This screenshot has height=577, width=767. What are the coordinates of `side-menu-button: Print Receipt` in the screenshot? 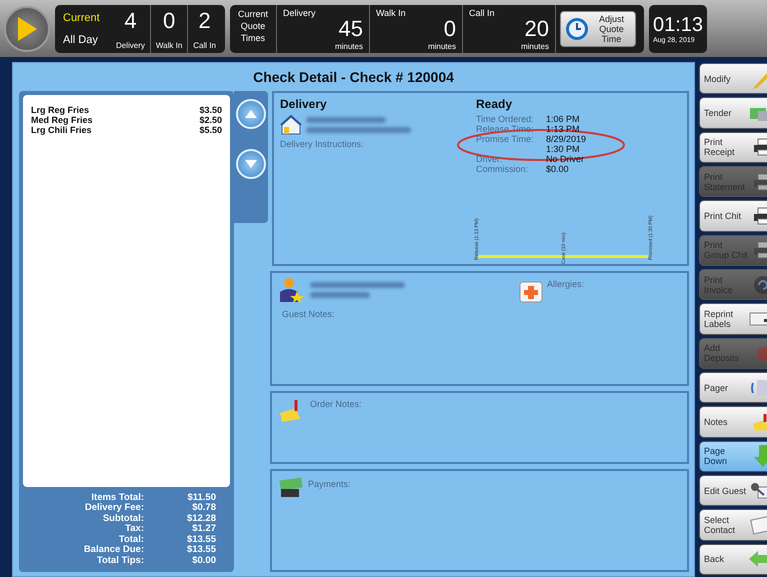 It's located at (733, 147).